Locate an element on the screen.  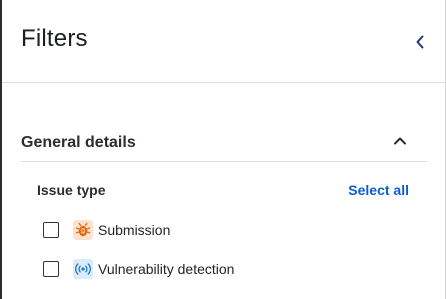
option-label: Submission is located at coordinates (134, 230).